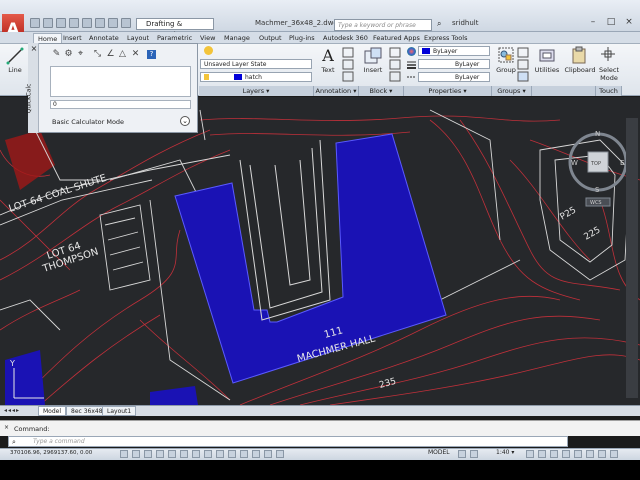  Describe the element at coordinates (454, 51) in the screenshot. I see `color-select: ByLayer` at that location.